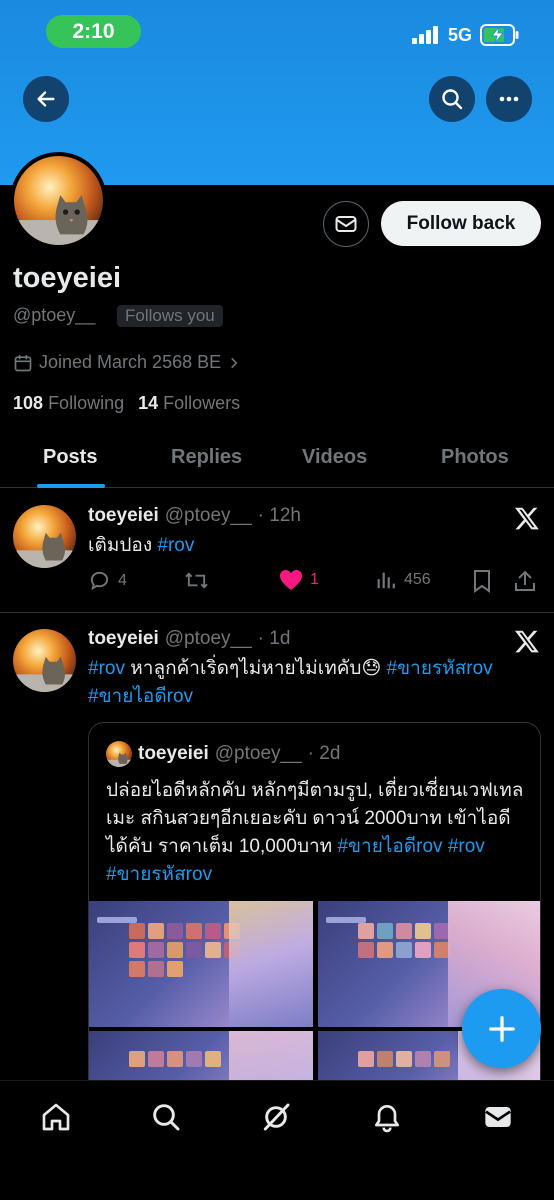 This screenshot has width=554, height=1200. What do you see at coordinates (67, 278) in the screenshot?
I see `display-name: toeyeiei` at bounding box center [67, 278].